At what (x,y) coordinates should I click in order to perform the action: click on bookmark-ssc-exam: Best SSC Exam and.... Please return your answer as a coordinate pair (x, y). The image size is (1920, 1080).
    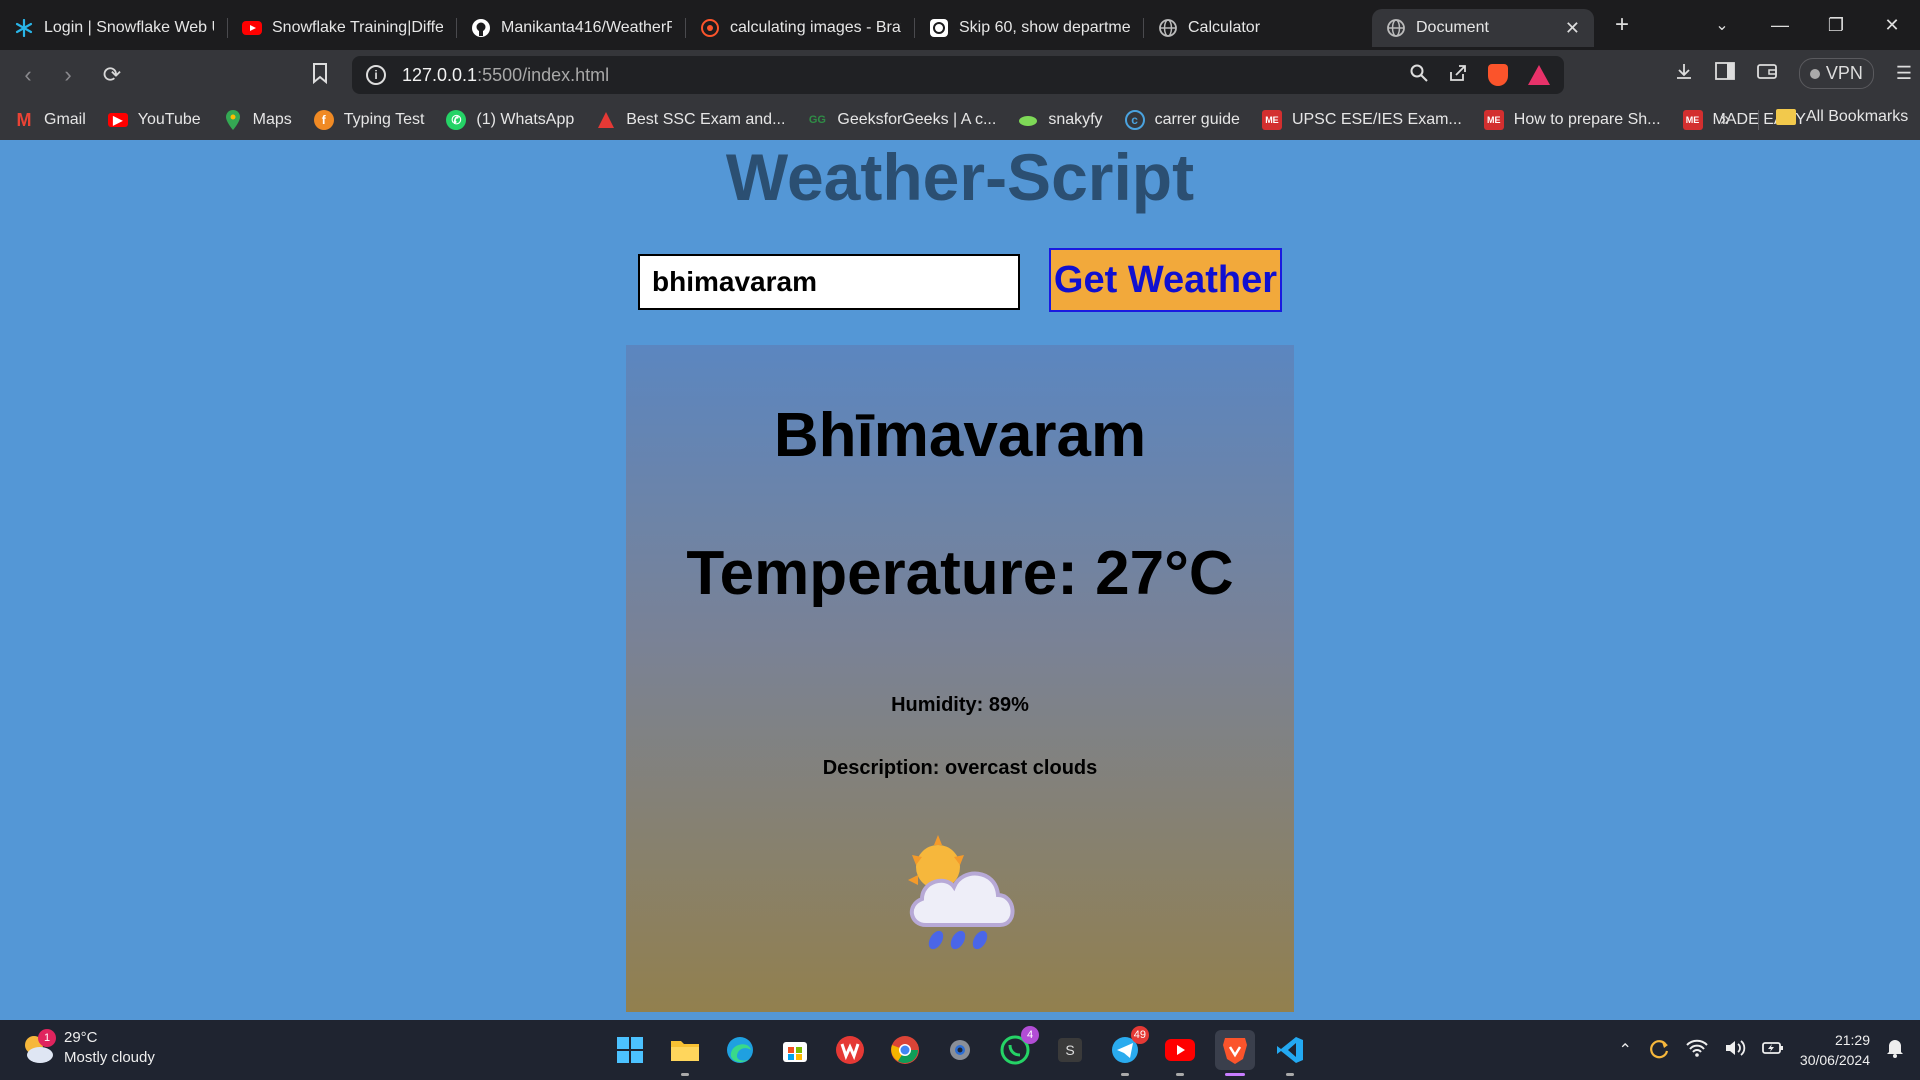
    Looking at the image, I should click on (690, 120).